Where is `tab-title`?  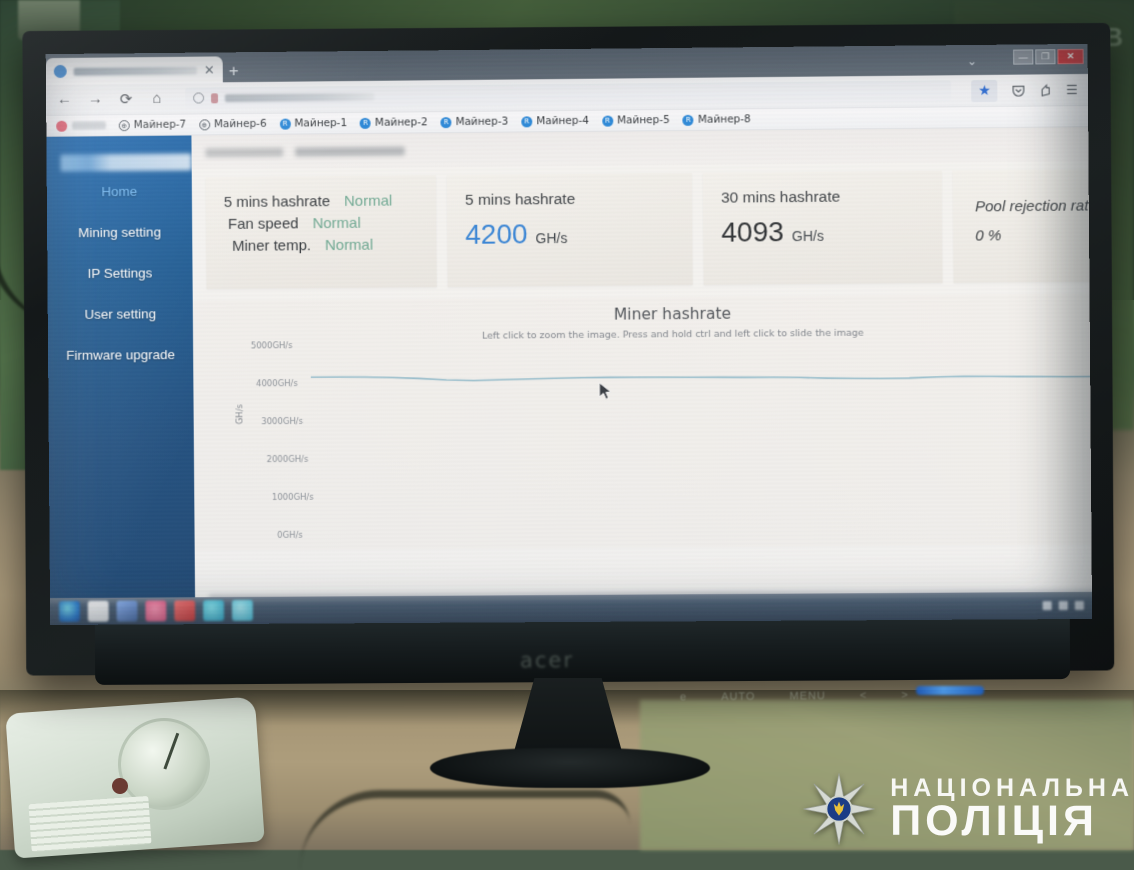 tab-title is located at coordinates (135, 71).